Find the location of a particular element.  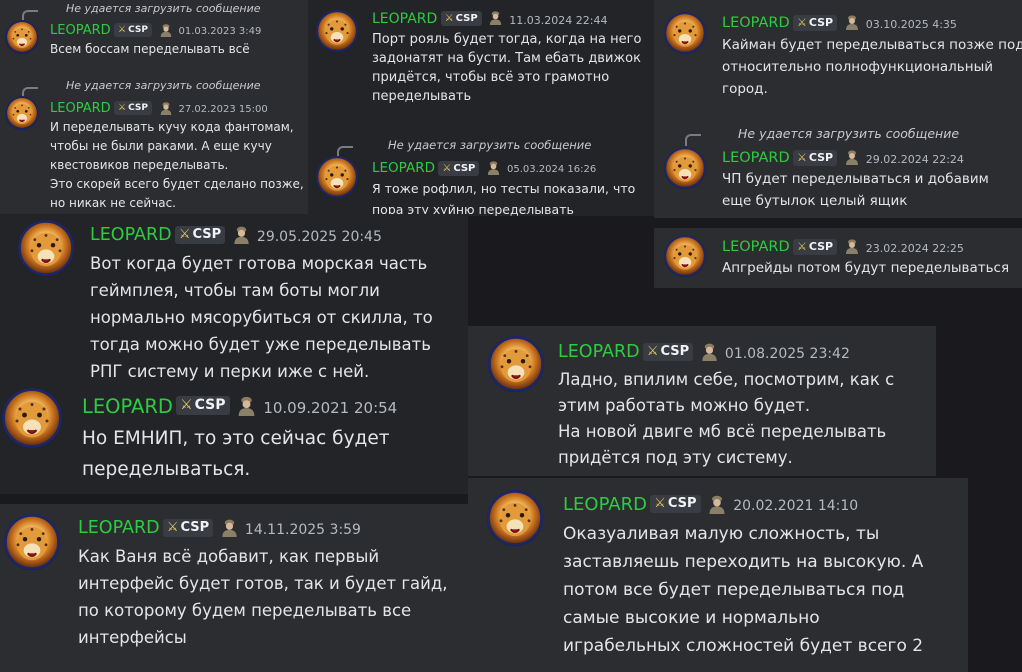

message-text-line: этим работать можно будет. is located at coordinates (684, 405).